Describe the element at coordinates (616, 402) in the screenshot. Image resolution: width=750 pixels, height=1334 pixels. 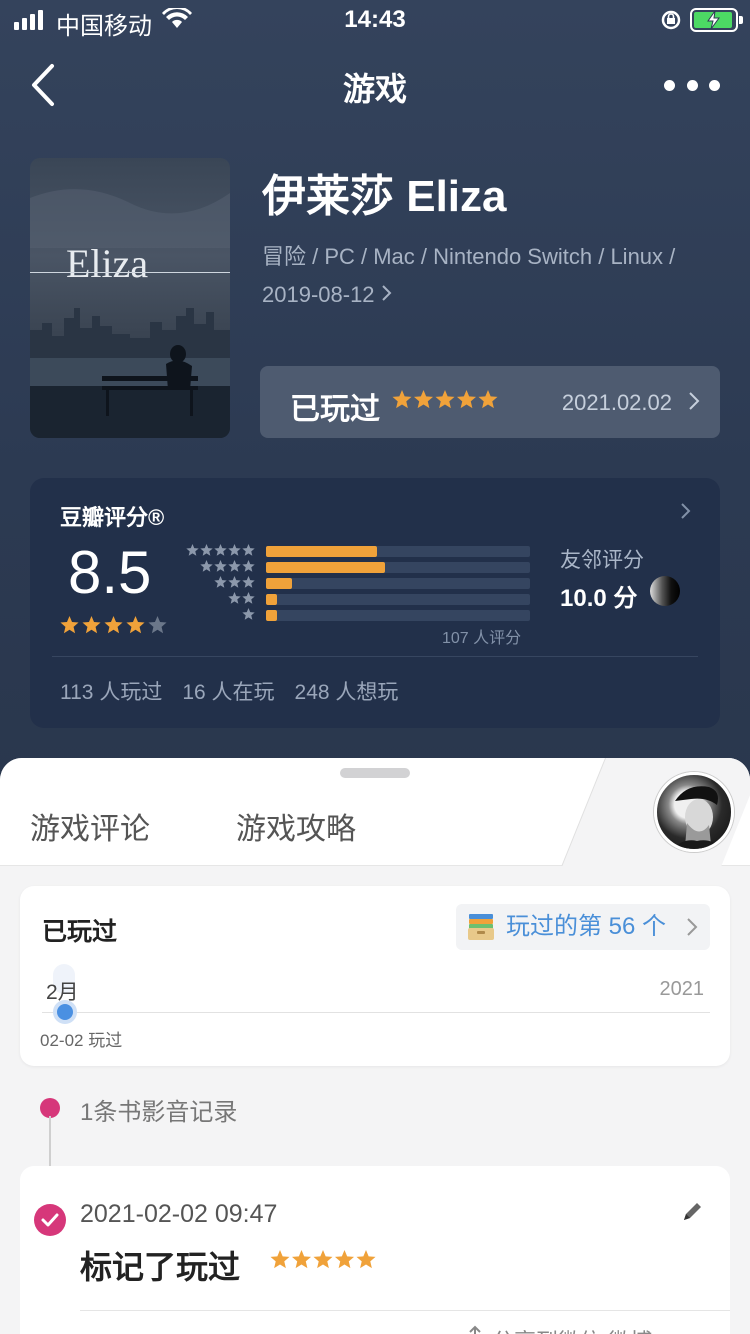
I see `my-status-date: 2021.02.02` at that location.